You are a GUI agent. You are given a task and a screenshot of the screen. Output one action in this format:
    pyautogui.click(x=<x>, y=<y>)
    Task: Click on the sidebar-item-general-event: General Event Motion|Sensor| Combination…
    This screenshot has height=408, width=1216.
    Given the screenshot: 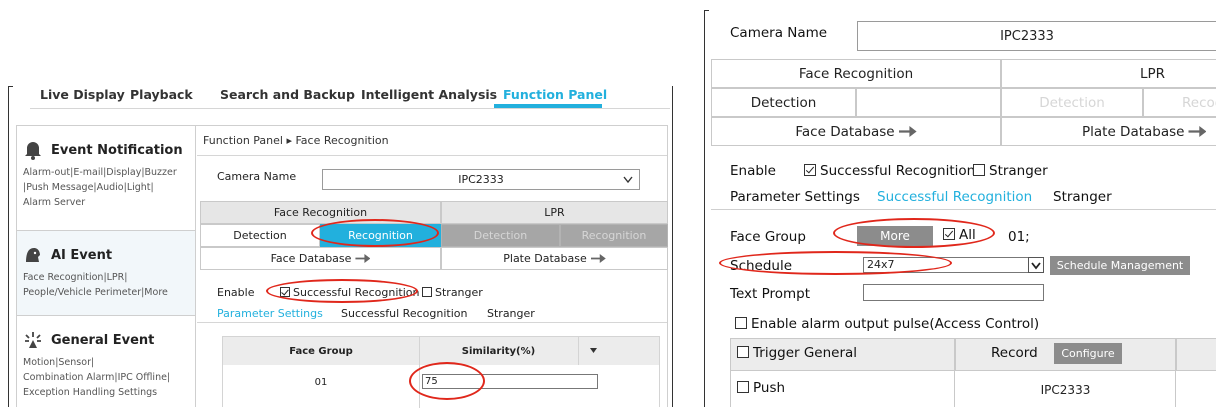 What is the action you would take?
    pyautogui.click(x=106, y=363)
    